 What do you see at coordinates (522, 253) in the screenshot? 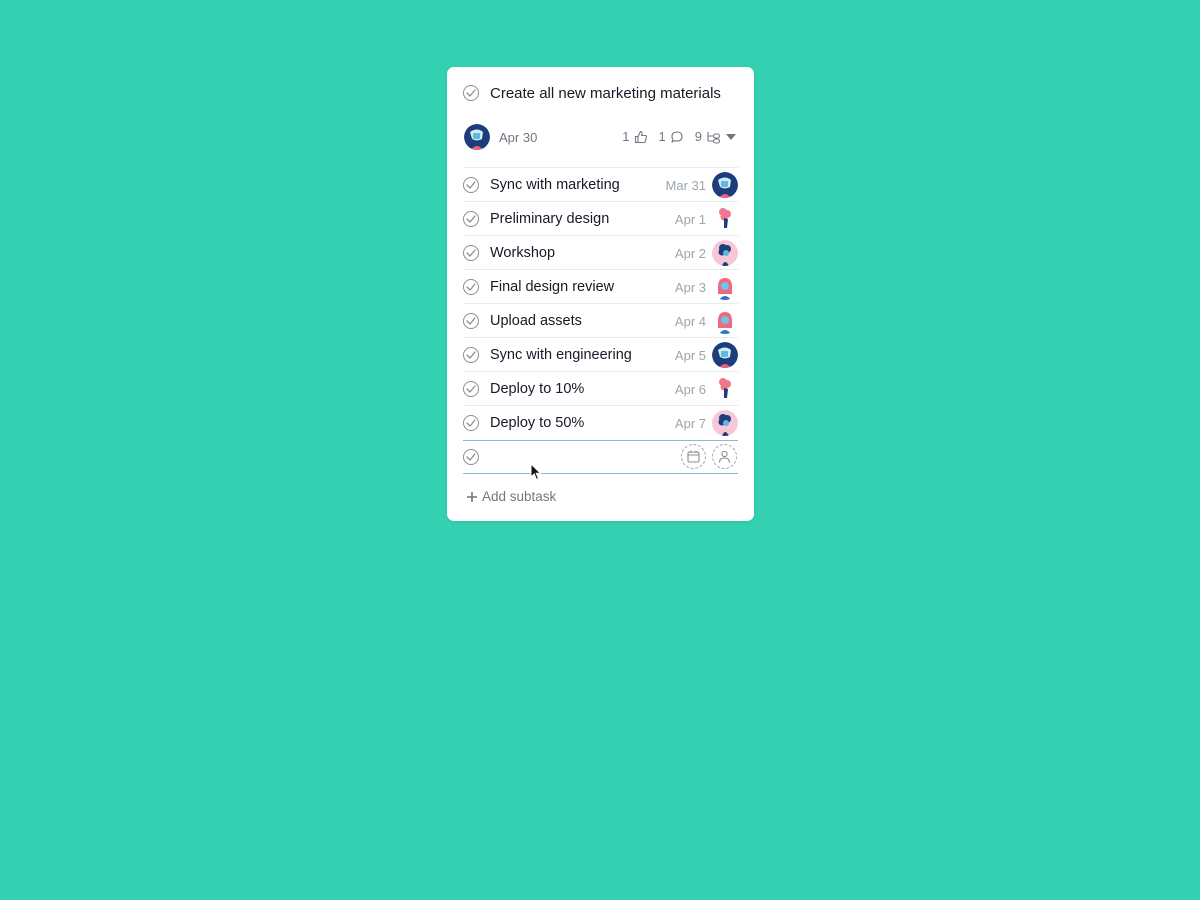
I see `subtask-label: Workshop` at bounding box center [522, 253].